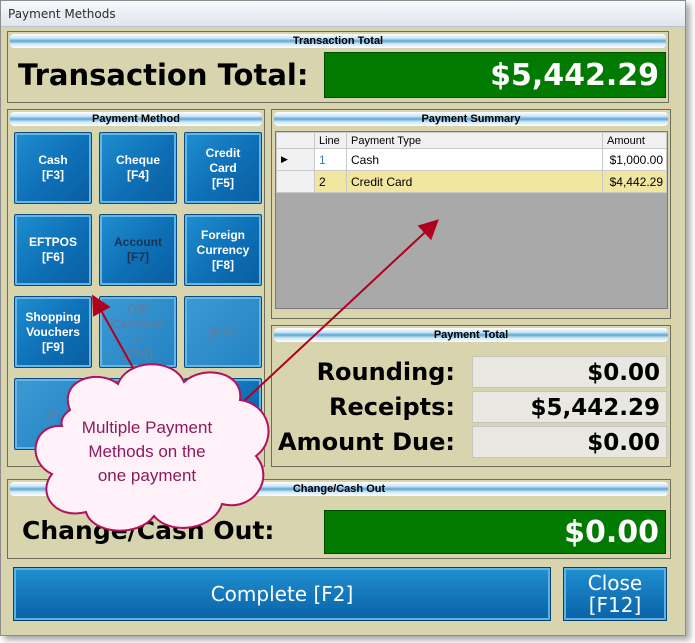 This screenshot has width=695, height=643. Describe the element at coordinates (615, 594) in the screenshot. I see `close-button: Close [F12]` at that location.